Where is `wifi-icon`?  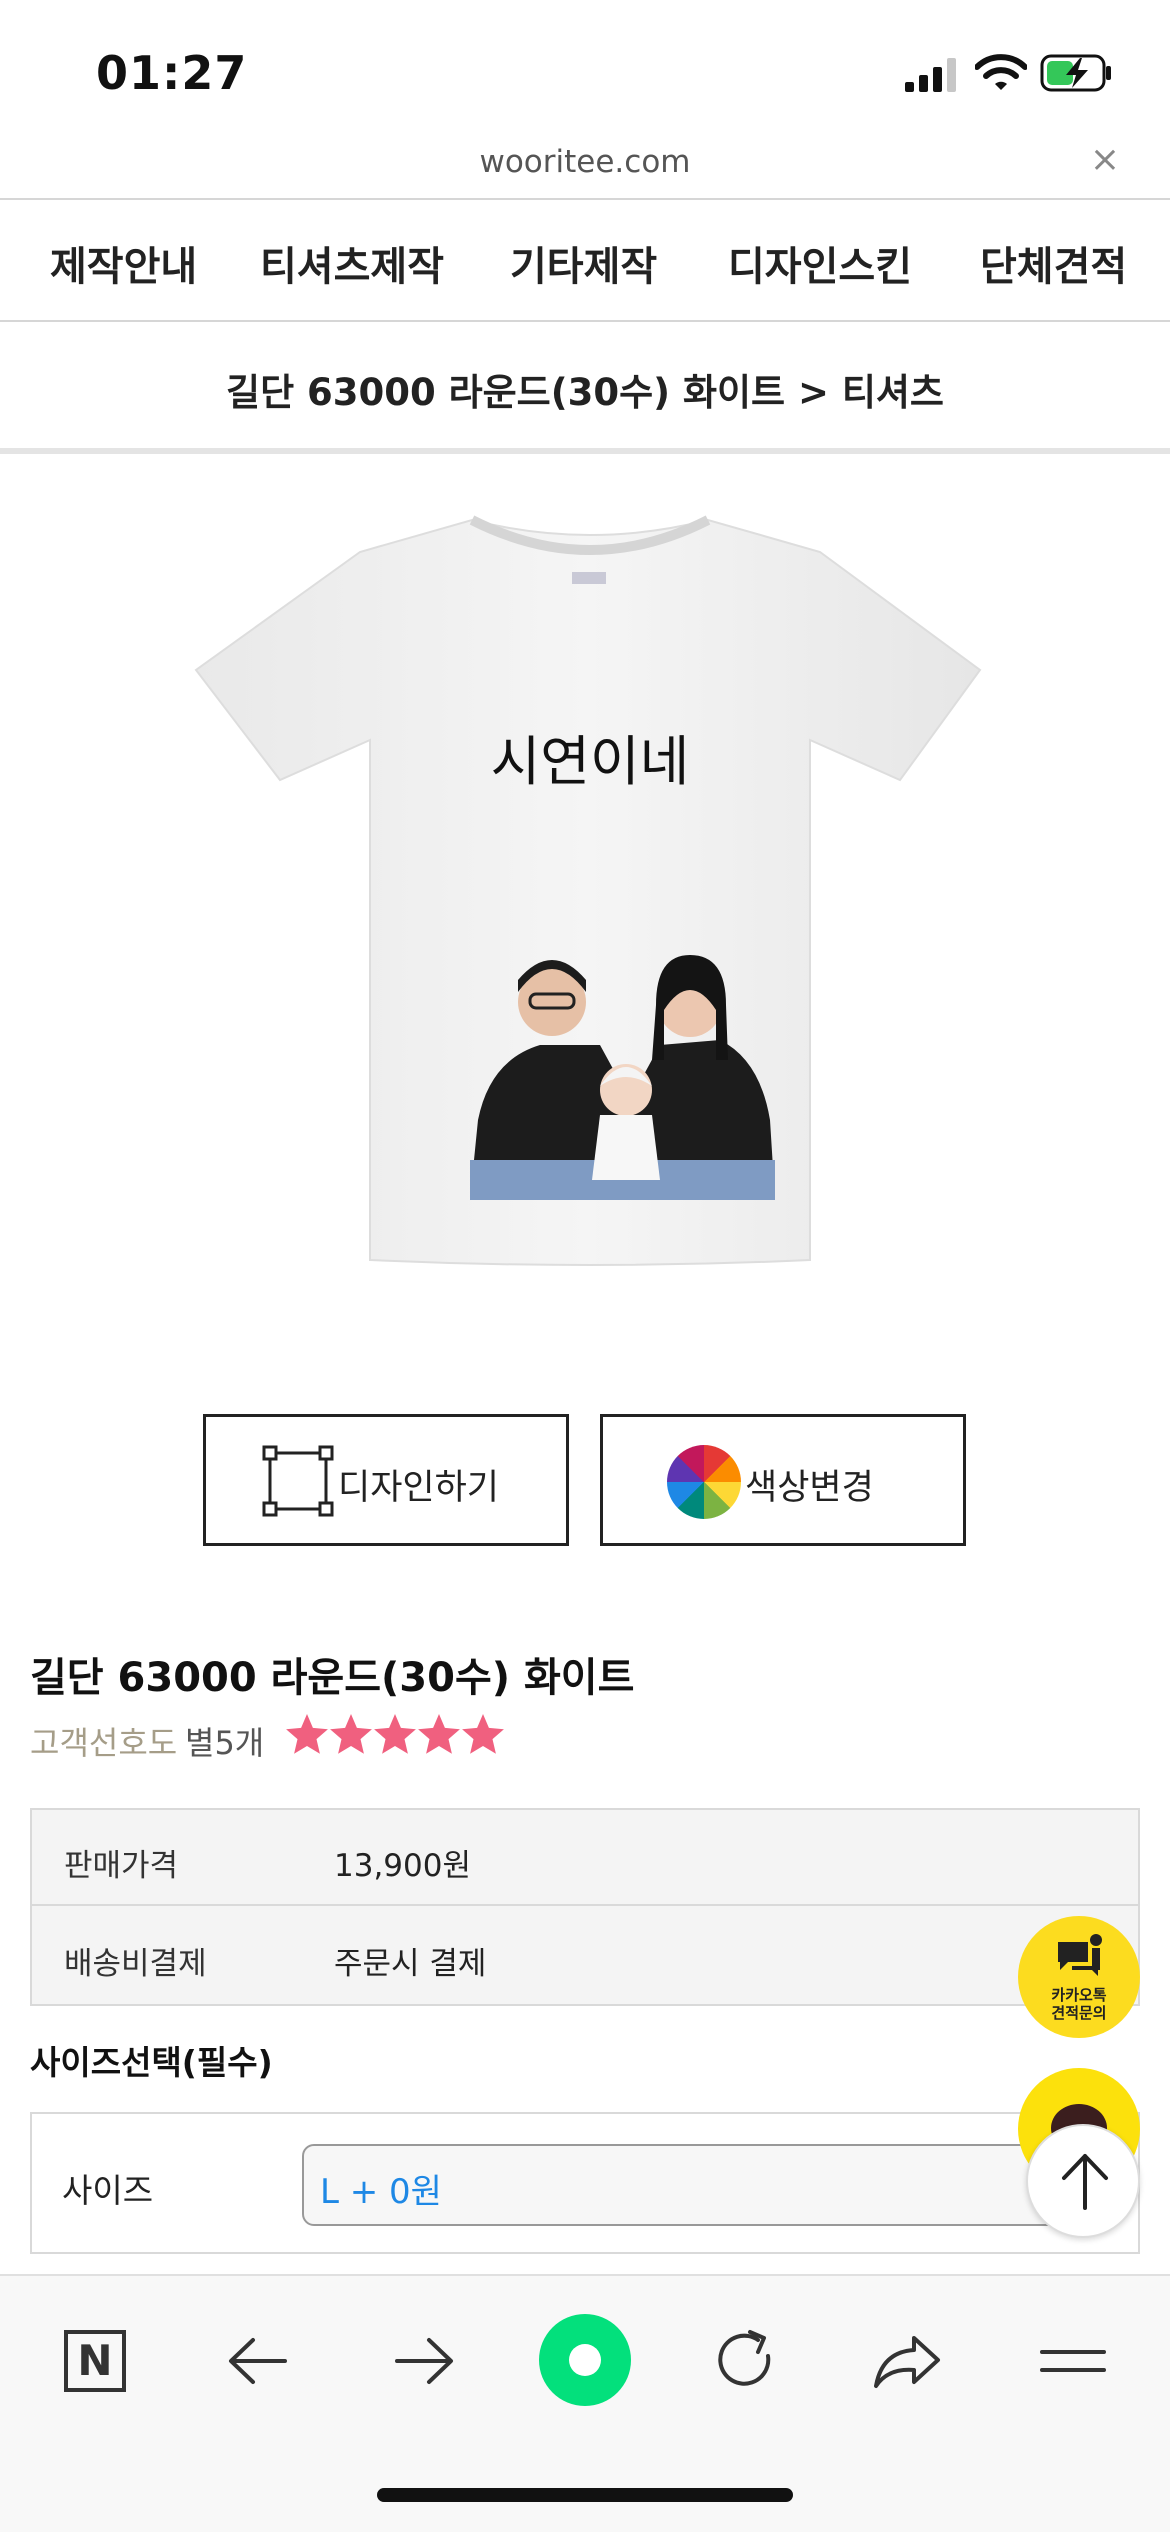
wifi-icon is located at coordinates (1001, 72).